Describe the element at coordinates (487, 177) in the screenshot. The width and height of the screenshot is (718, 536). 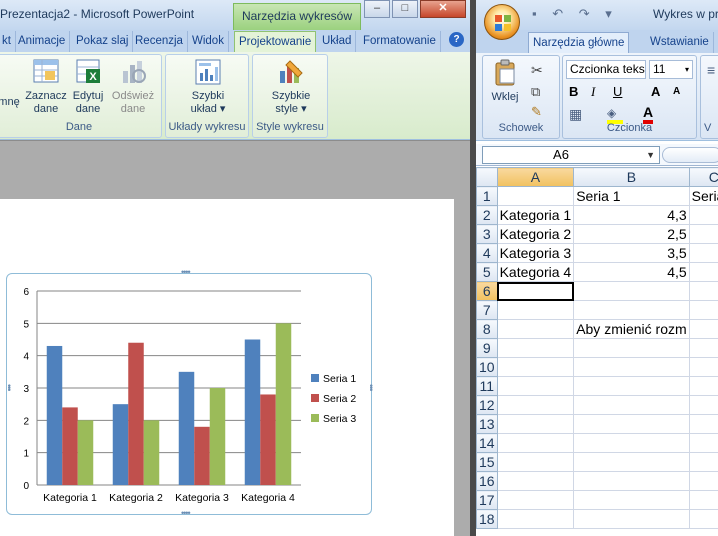
I see `select-all-corner` at that location.